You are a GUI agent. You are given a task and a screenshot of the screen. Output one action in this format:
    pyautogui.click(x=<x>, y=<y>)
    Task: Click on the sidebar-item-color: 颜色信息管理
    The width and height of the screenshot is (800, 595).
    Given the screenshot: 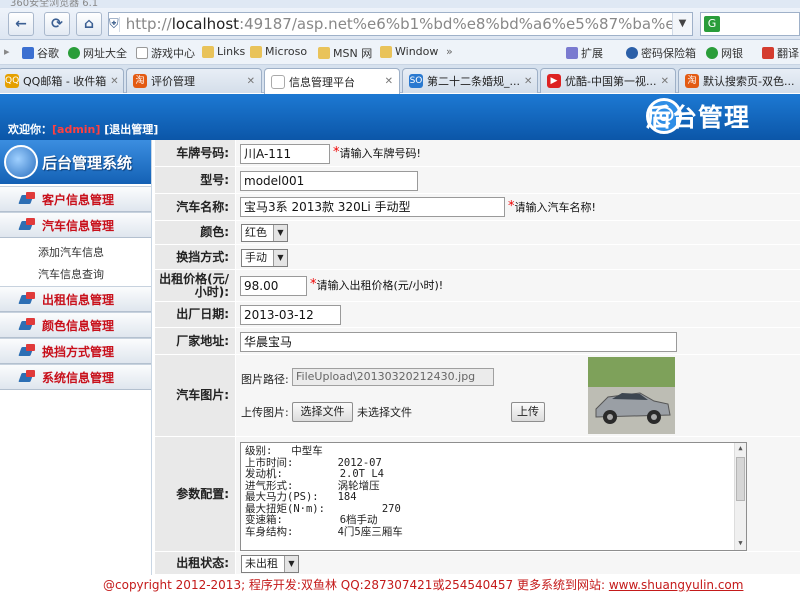 What is the action you would take?
    pyautogui.click(x=75, y=325)
    